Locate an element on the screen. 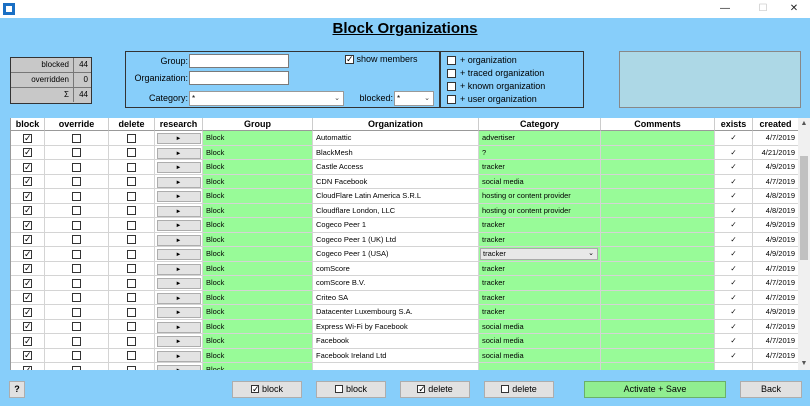  plus-organization-checkbox is located at coordinates (451, 61).